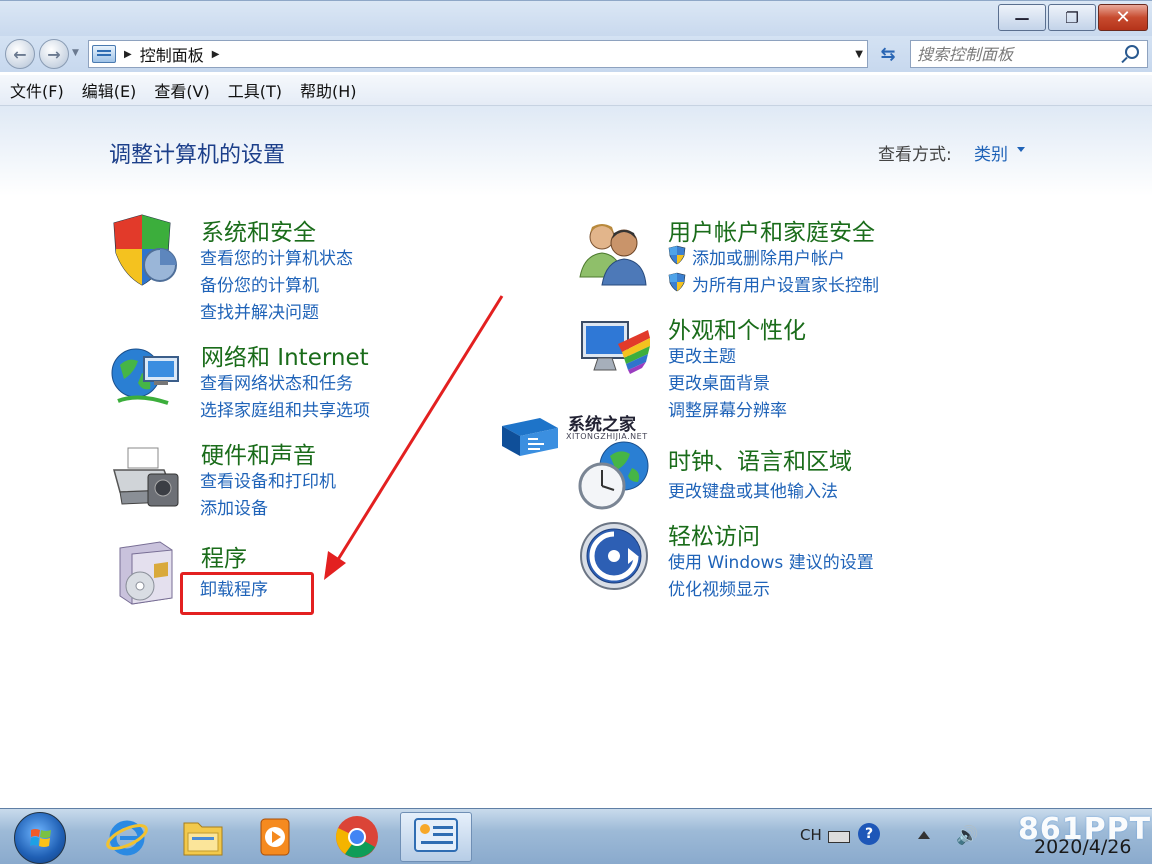 The height and width of the screenshot is (864, 1152). I want to click on refresh-icon: ⇆, so click(888, 54).